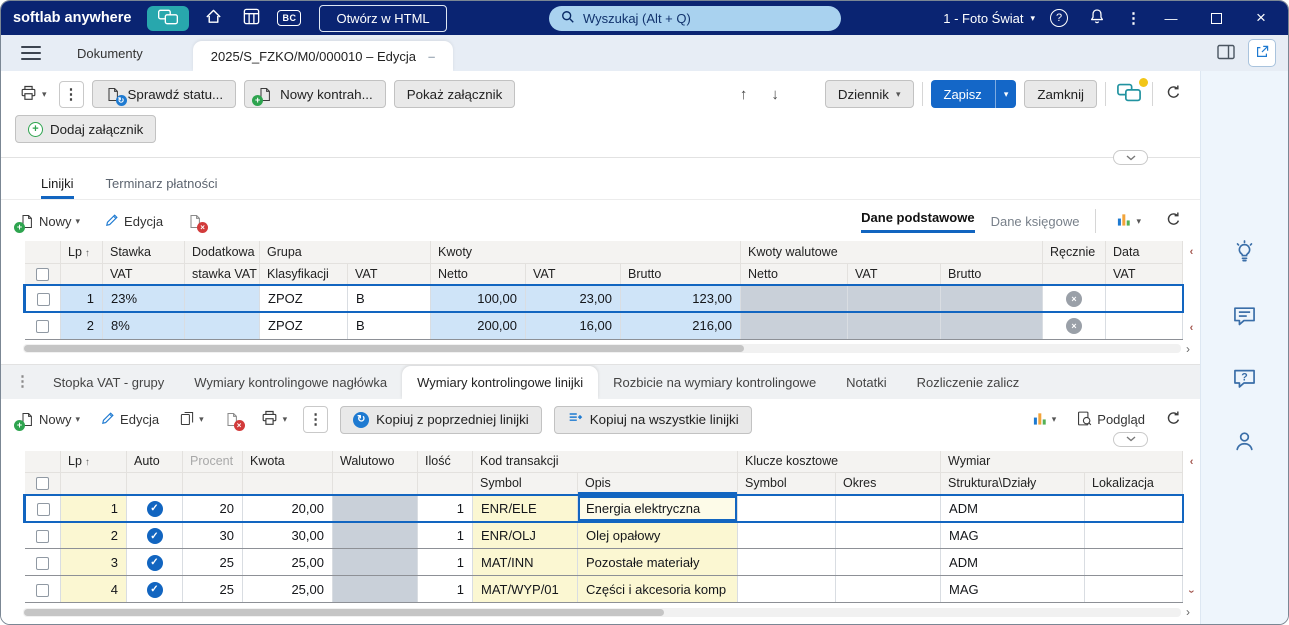 The image size is (1289, 625). I want to click on journal-dropdown: Dziennik ▾, so click(869, 94).